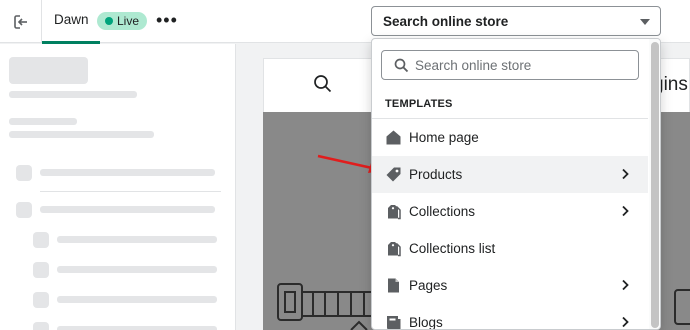 The width and height of the screenshot is (690, 330). Describe the element at coordinates (48, 70) in the screenshot. I see `skeleton-title` at that location.